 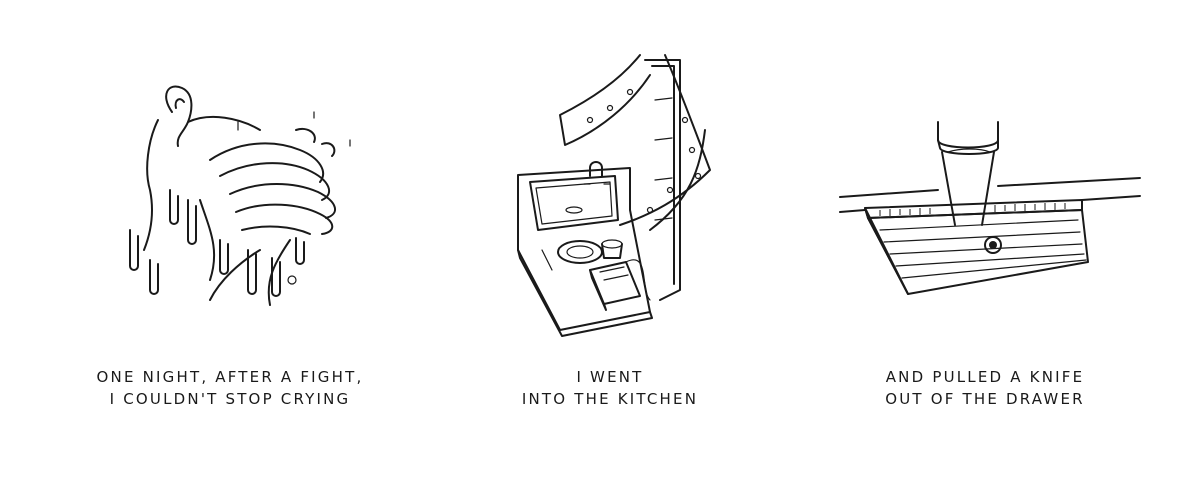 I want to click on caption-kitchen: I went into the kitchen, so click(x=610, y=388).